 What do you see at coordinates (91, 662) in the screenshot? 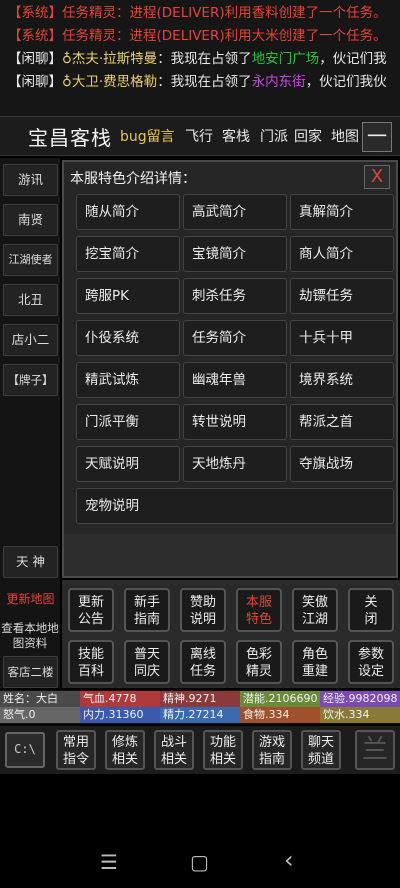
I see `skills-wiki-button: 技能 百科` at bounding box center [91, 662].